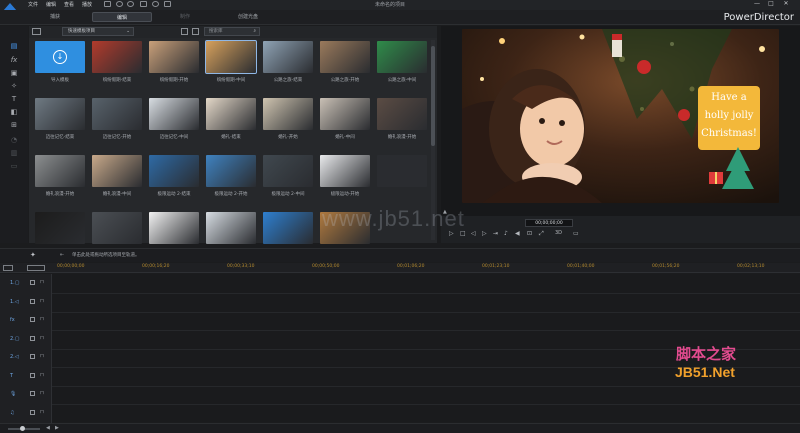  Describe the element at coordinates (22, 428) in the screenshot. I see `zoom-slider-knob` at that location.